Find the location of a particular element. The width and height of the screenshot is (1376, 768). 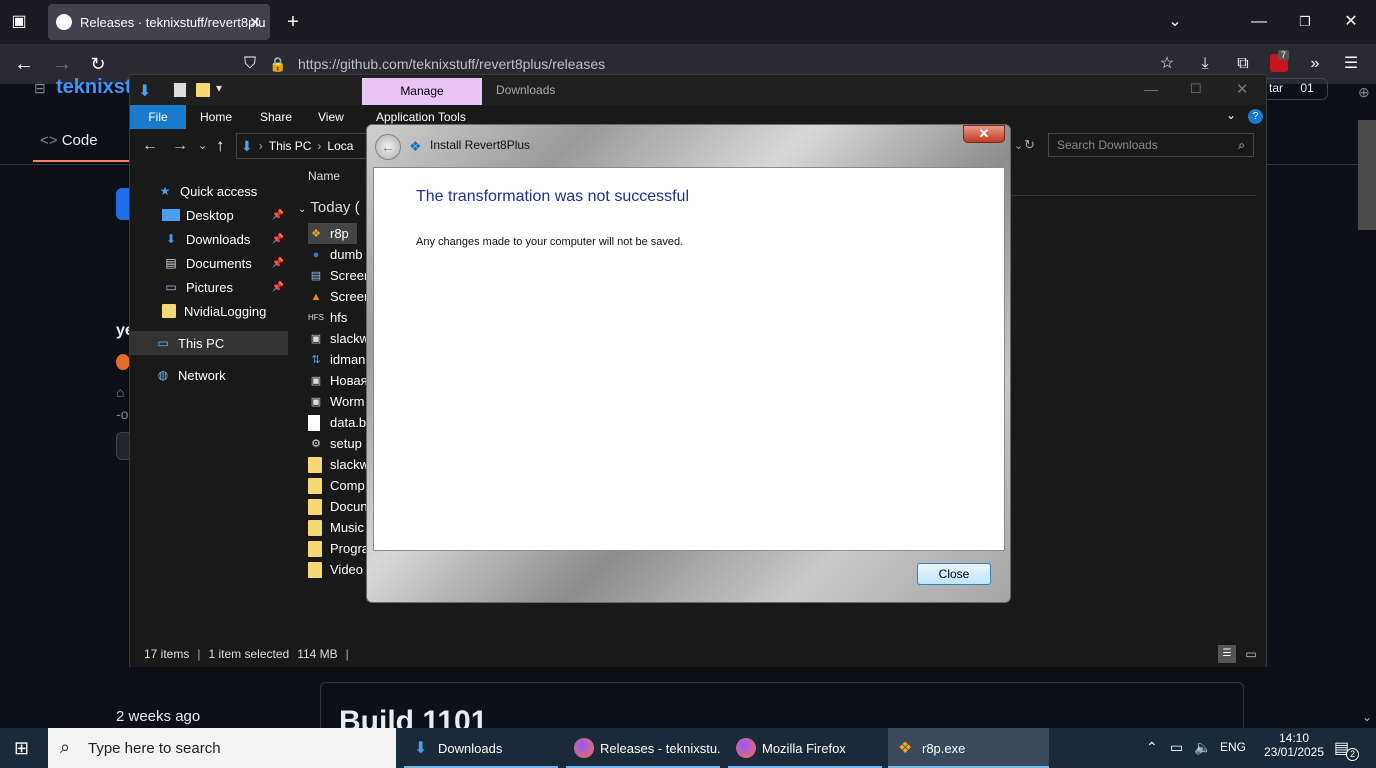

column-header-name: Name is located at coordinates (324, 176).